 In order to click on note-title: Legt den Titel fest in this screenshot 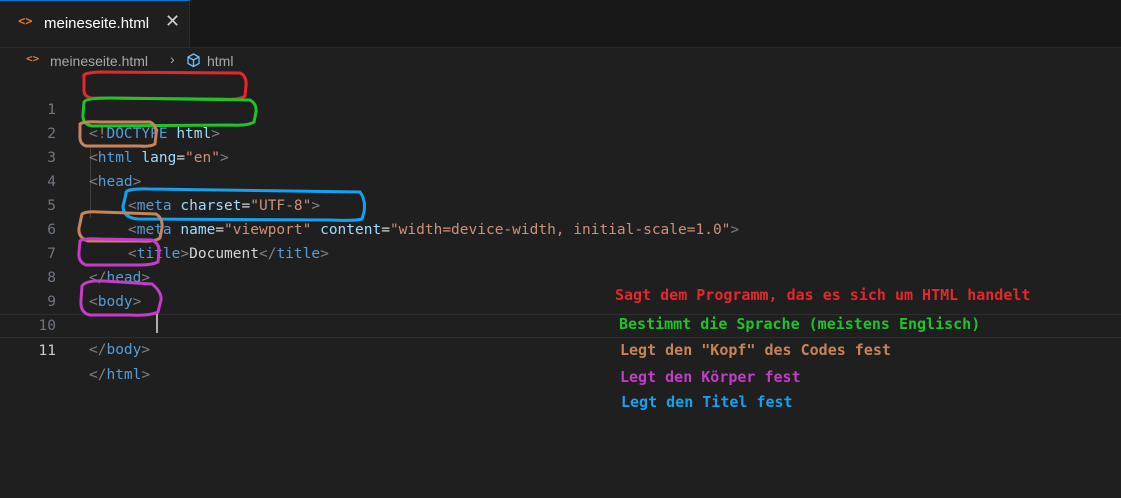, I will do `click(707, 402)`.